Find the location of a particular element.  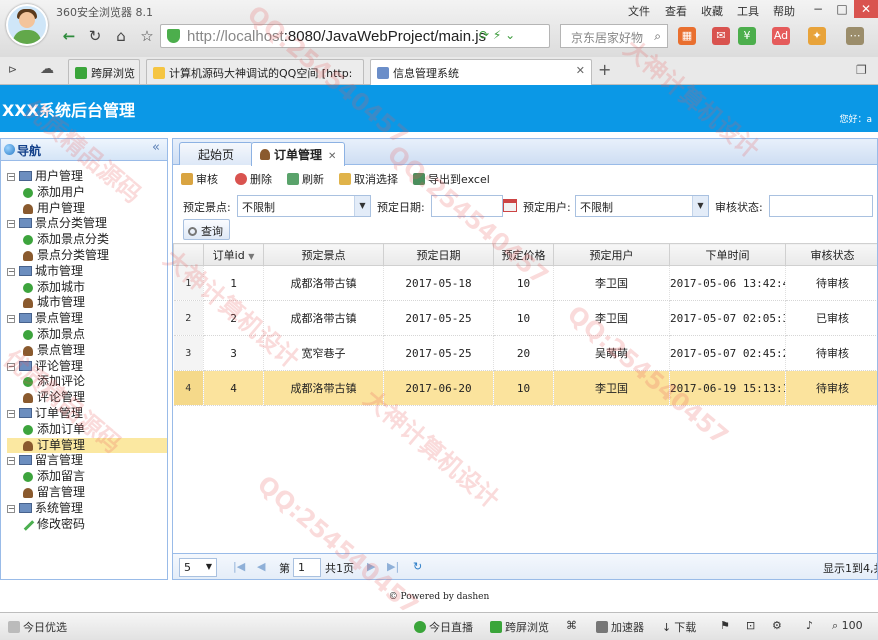

nav-item: 添加景点分类 is located at coordinates (87, 240).